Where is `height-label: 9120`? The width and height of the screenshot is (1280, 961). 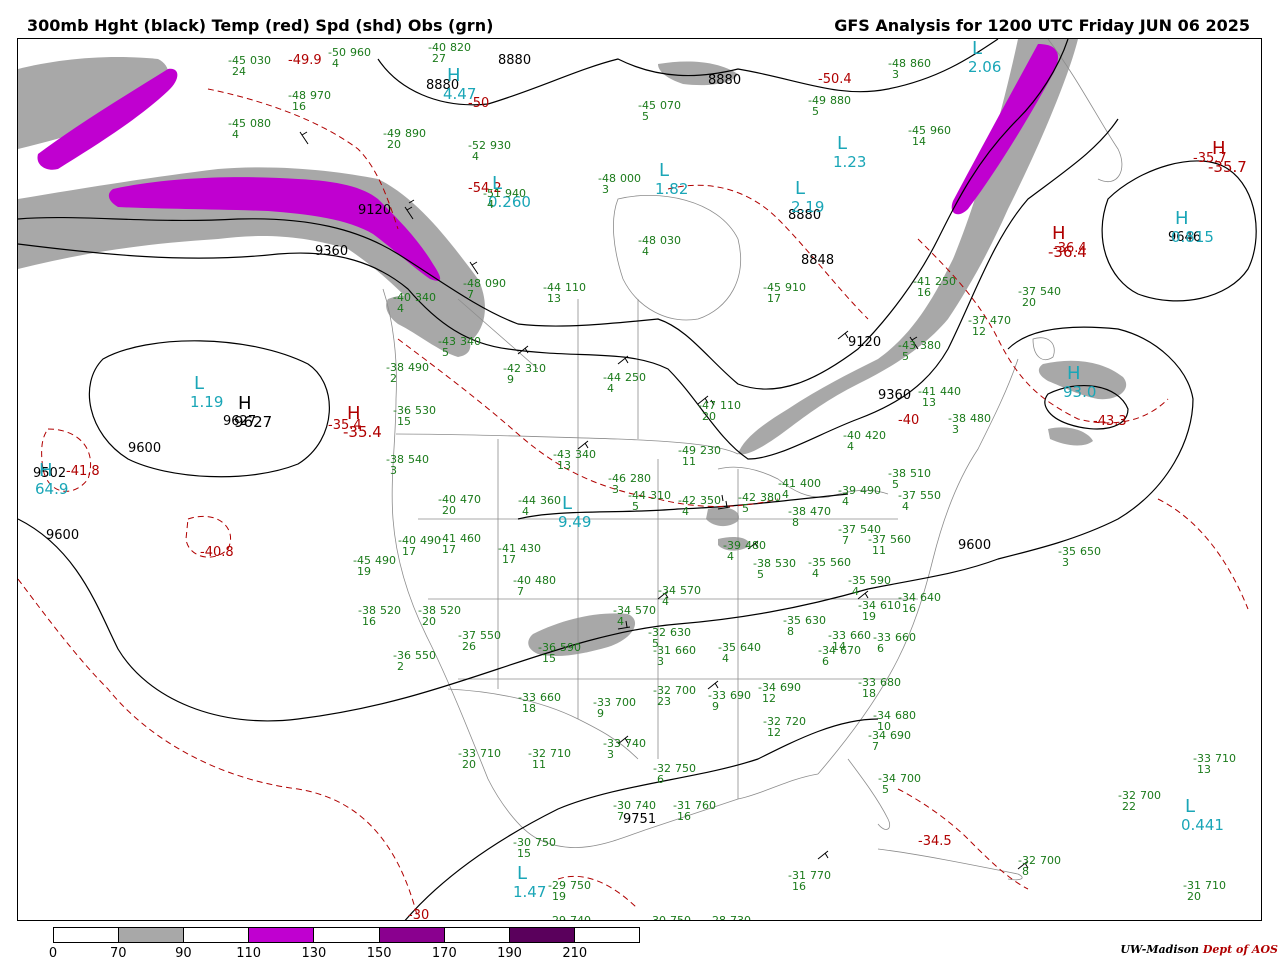 height-label: 9120 is located at coordinates (864, 342).